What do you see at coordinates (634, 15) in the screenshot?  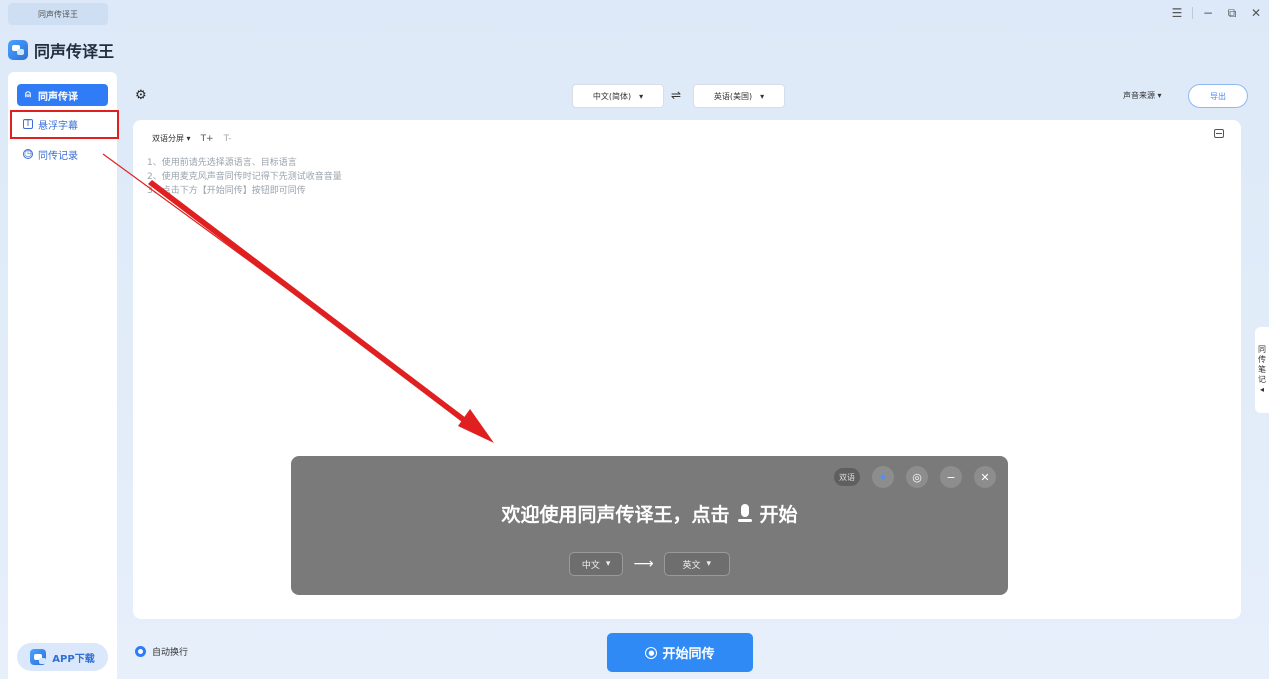 I see `title-bar: 同声传译王 ☰ − ⧉ ✕` at bounding box center [634, 15].